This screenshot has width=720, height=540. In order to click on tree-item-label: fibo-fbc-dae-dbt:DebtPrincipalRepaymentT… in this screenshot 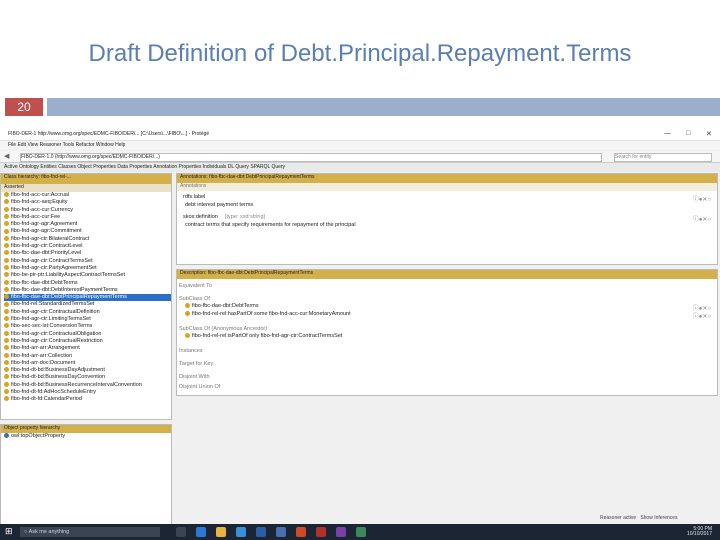, I will do `click(69, 297)`.